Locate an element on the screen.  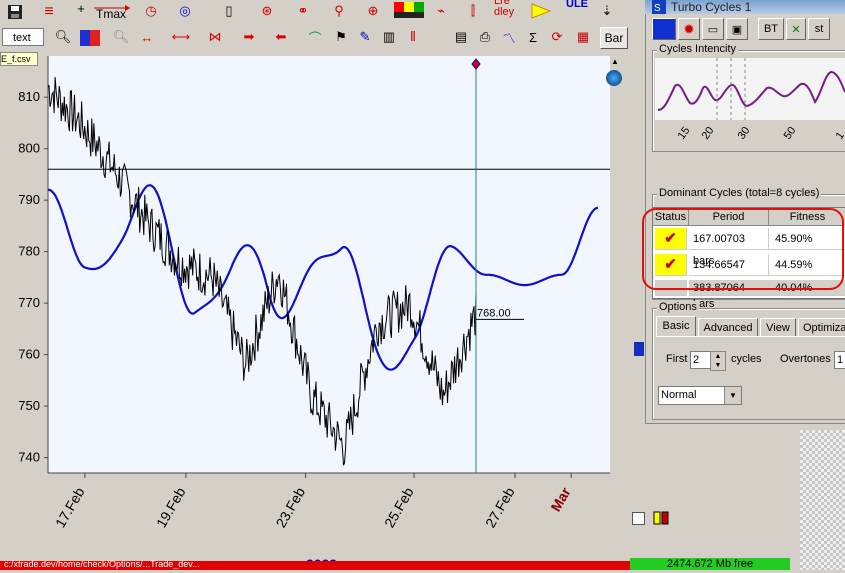
y-tick-label: 800 is located at coordinates (29, 148).